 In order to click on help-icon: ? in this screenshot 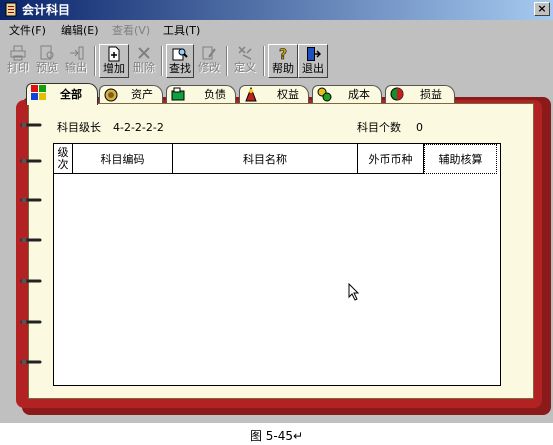, I will do `click(283, 54)`.